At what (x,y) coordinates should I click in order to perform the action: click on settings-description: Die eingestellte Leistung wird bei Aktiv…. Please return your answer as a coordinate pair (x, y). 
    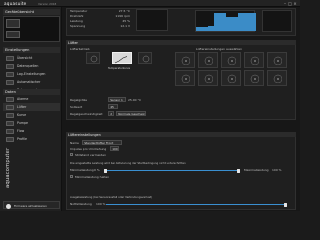
    Looking at the image, I should click on (128, 163).